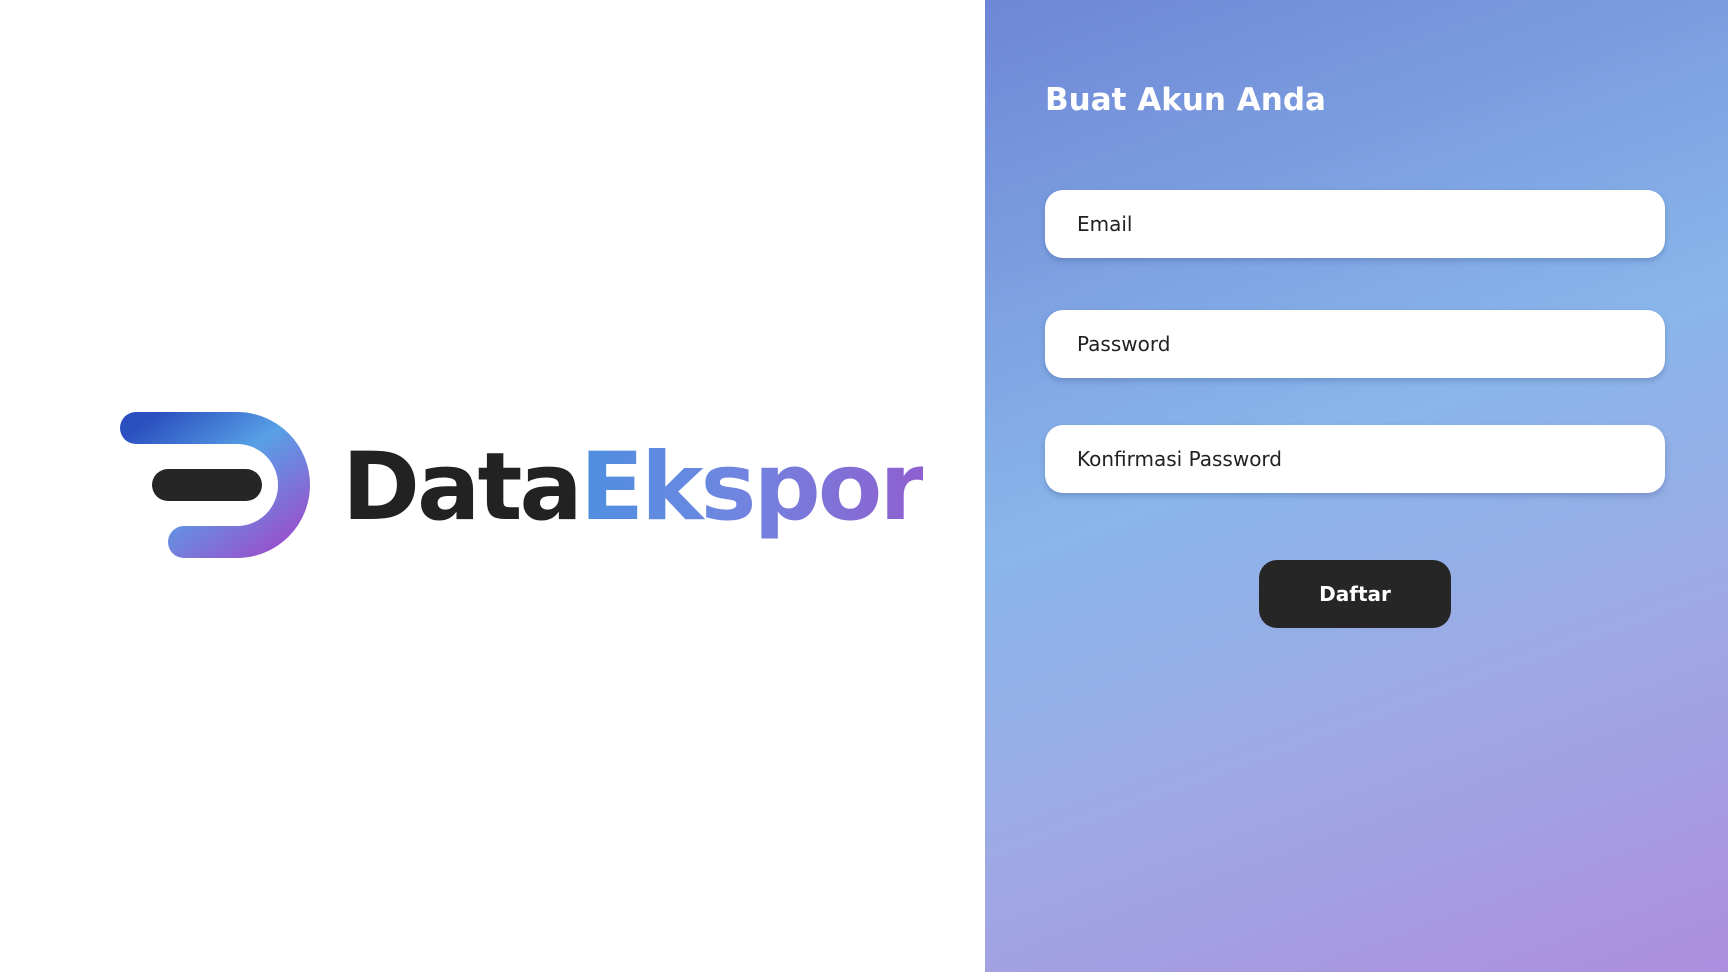 The width and height of the screenshot is (1728, 972). I want to click on brand-name-data: Data, so click(462, 487).